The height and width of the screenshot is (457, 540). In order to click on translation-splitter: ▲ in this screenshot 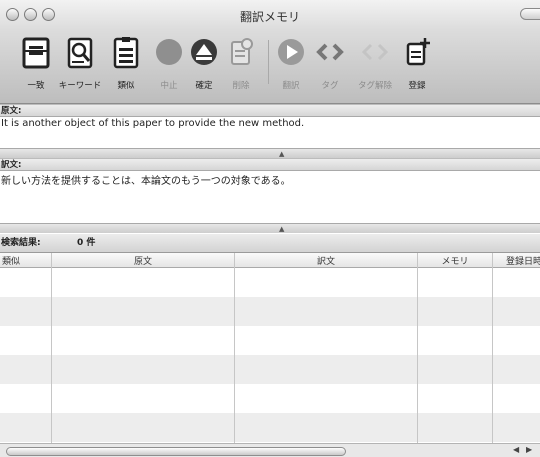, I will do `click(270, 228)`.